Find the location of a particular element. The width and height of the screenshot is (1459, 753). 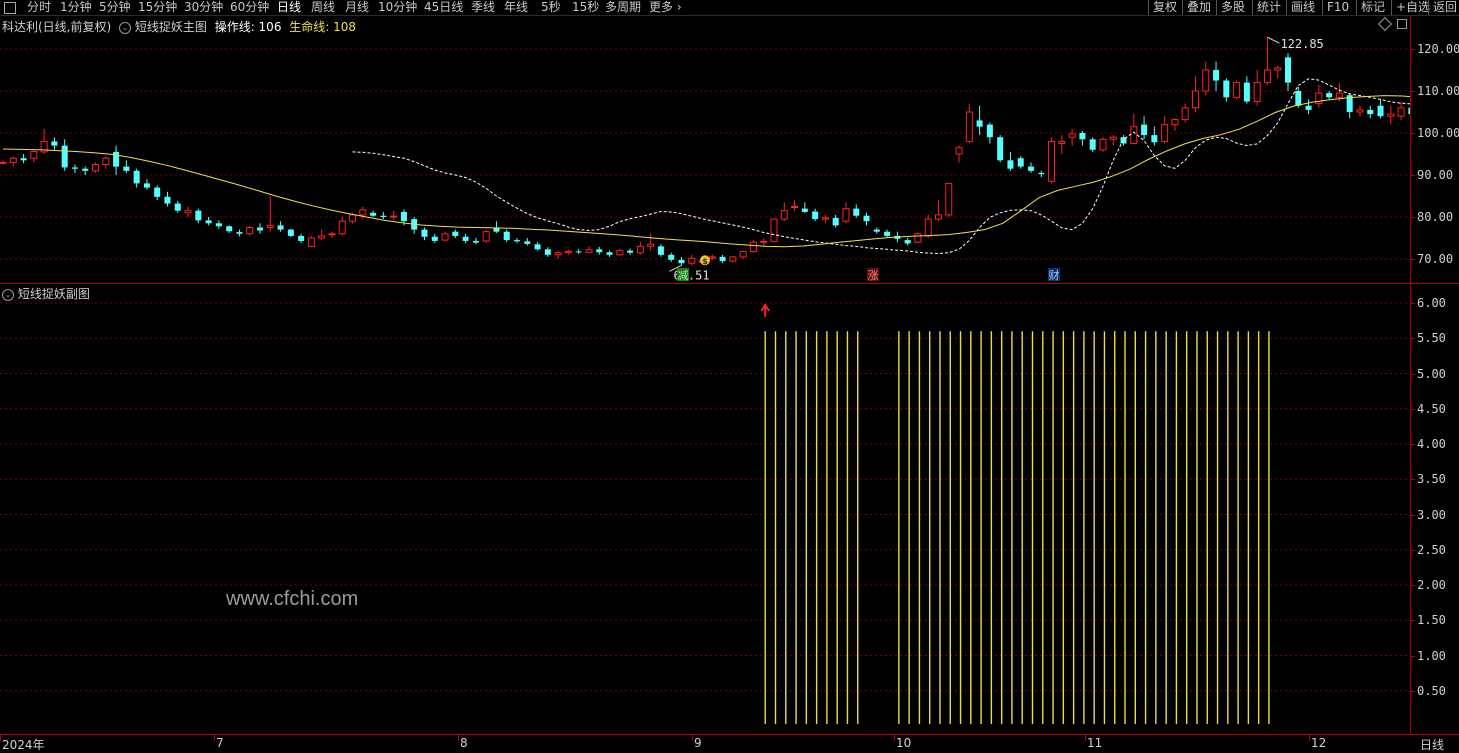

collapse-subindicator-icon: ⌄ is located at coordinates (8, 294).